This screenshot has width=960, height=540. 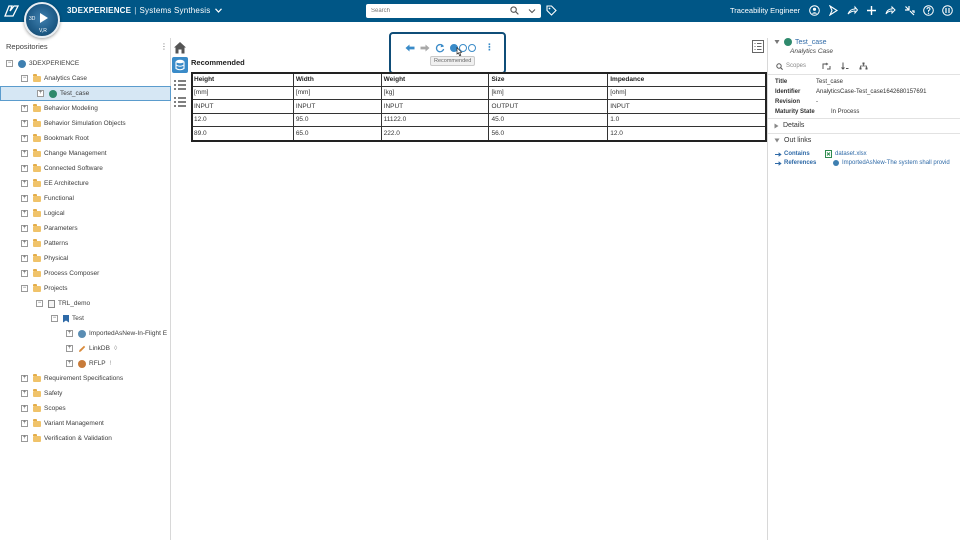 I want to click on tree-item: − 3DEXPERIENCE, so click(x=85, y=63).